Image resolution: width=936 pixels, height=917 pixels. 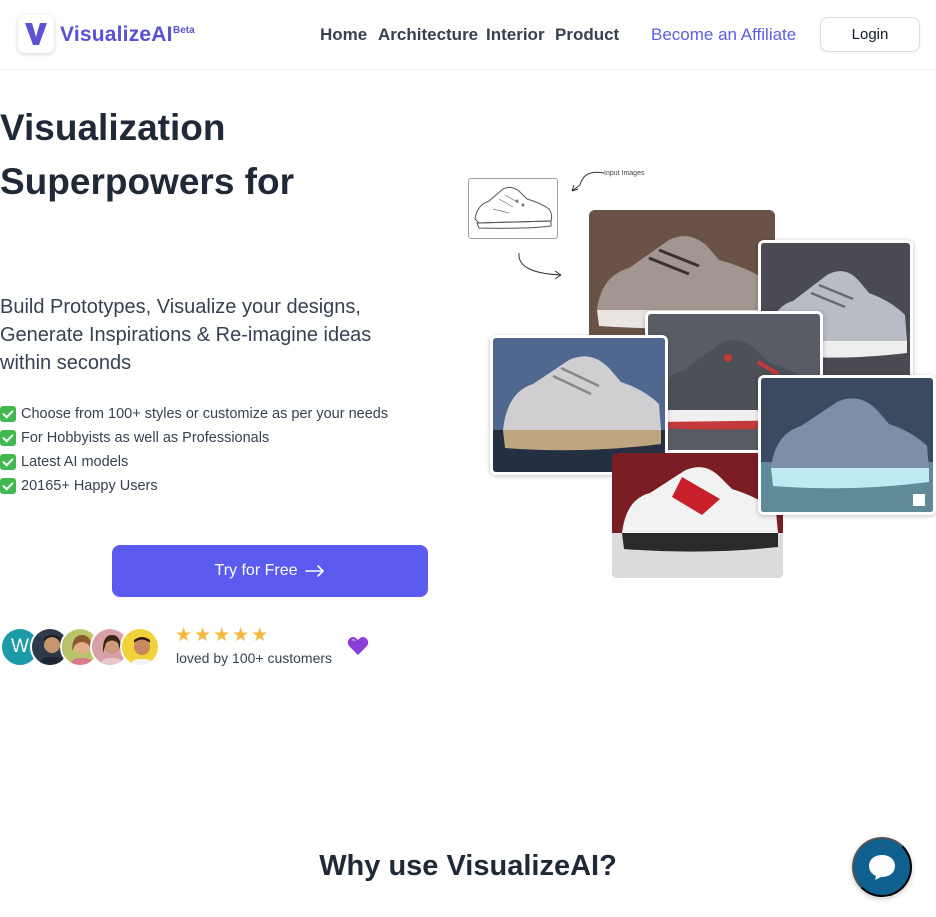 I want to click on logo, so click(x=36, y=34).